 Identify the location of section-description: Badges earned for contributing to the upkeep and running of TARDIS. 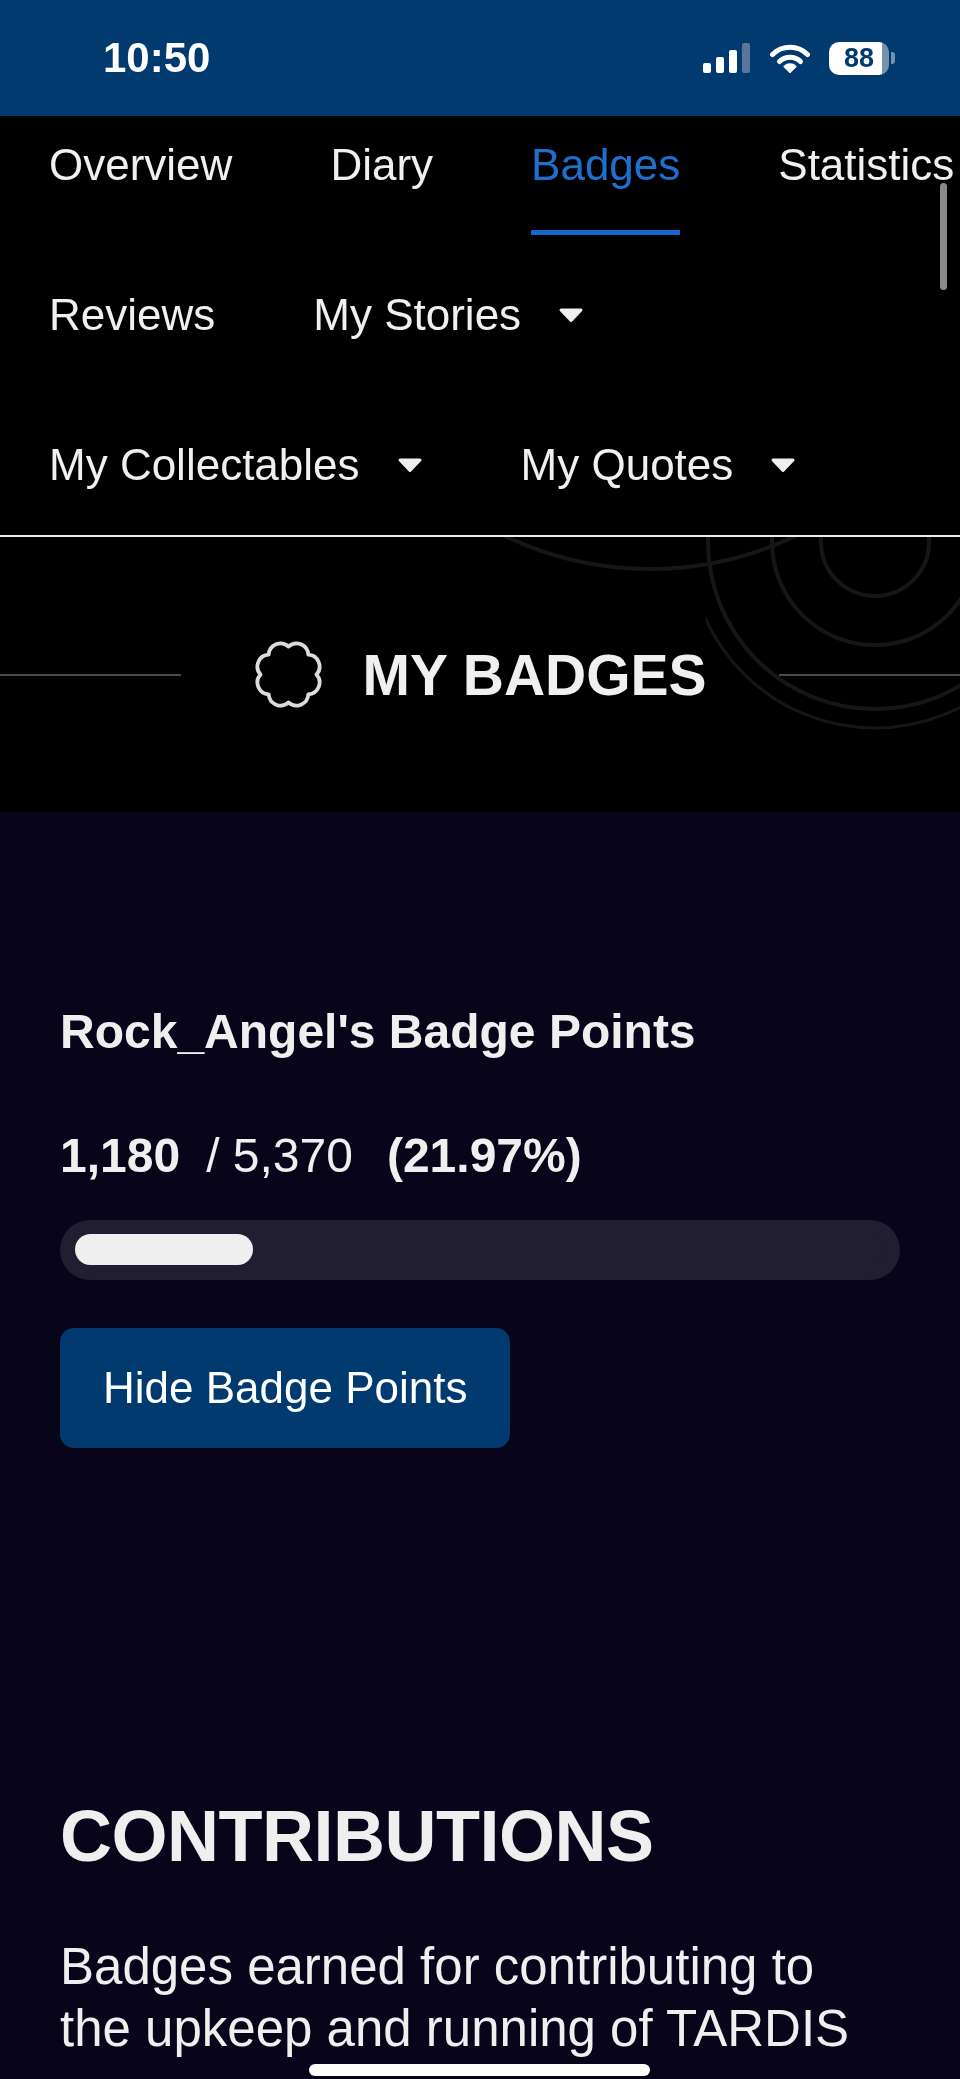
(455, 1998).